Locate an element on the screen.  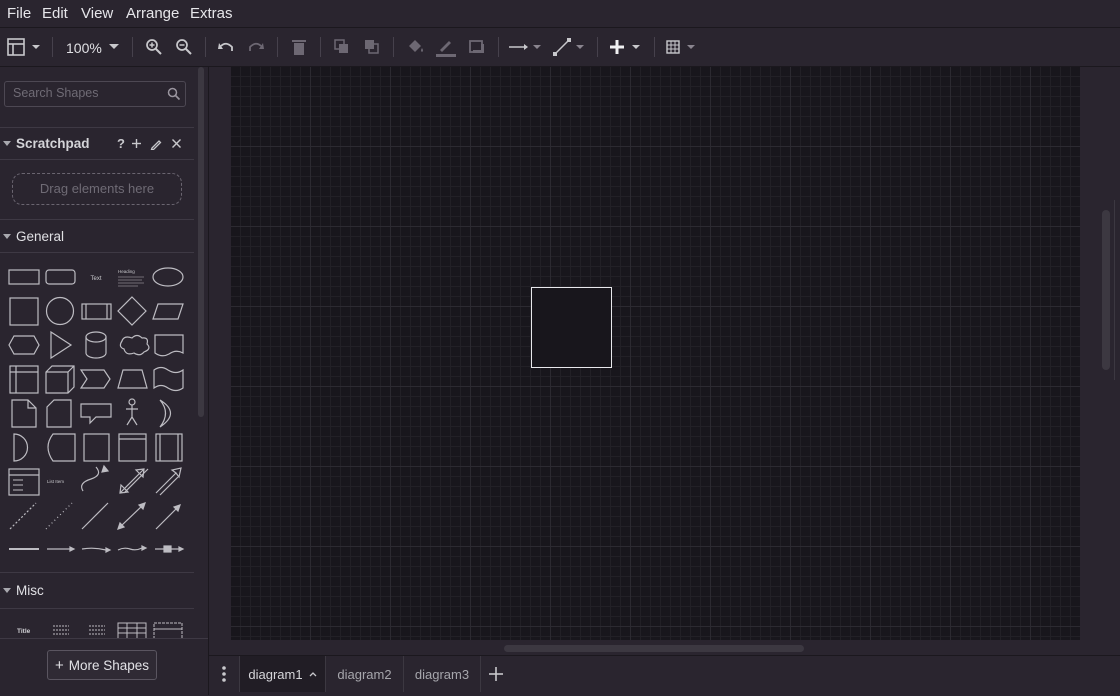
more-vertical-icon is located at coordinates (224, 674).